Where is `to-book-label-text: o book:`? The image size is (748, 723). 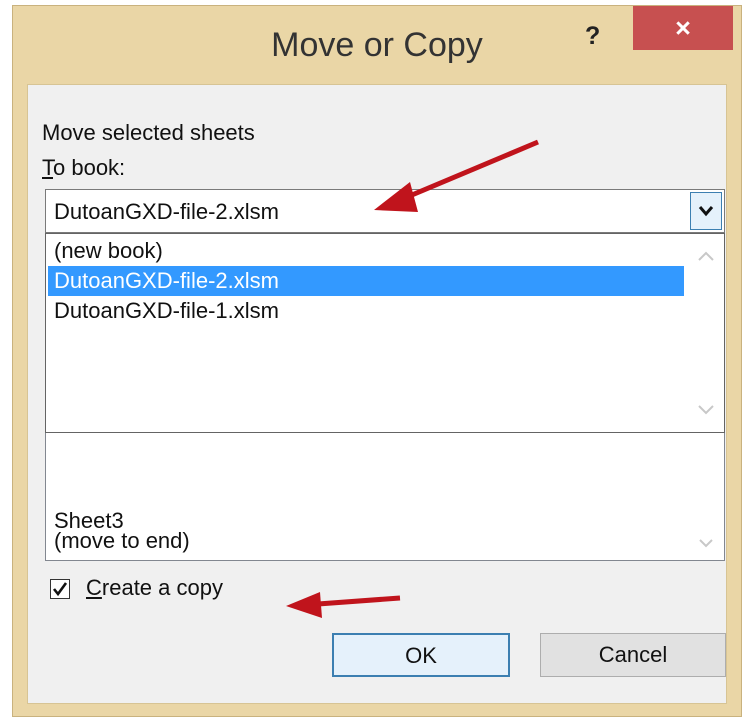 to-book-label-text: o book: is located at coordinates (89, 167).